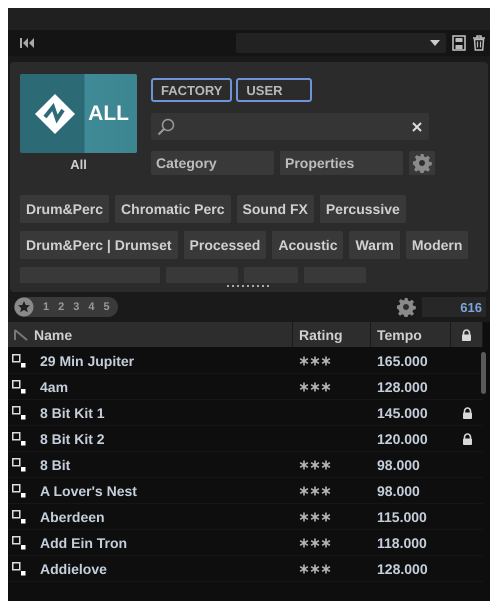 This screenshot has width=492, height=601. What do you see at coordinates (72, 516) in the screenshot?
I see `preset-name: Aberdeen` at bounding box center [72, 516].